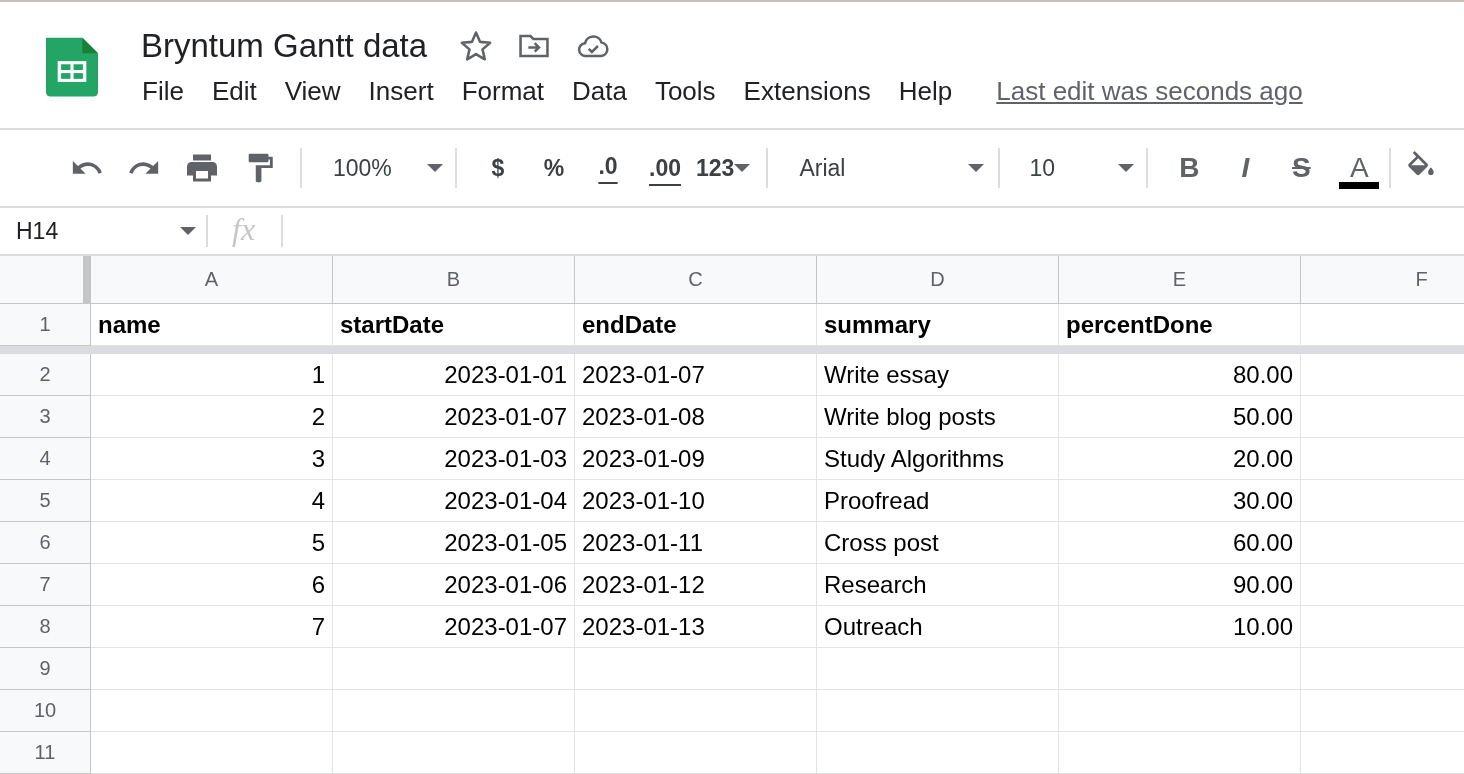 Image resolution: width=1464 pixels, height=774 pixels. Describe the element at coordinates (45, 585) in the screenshot. I see `row-header: 7` at that location.